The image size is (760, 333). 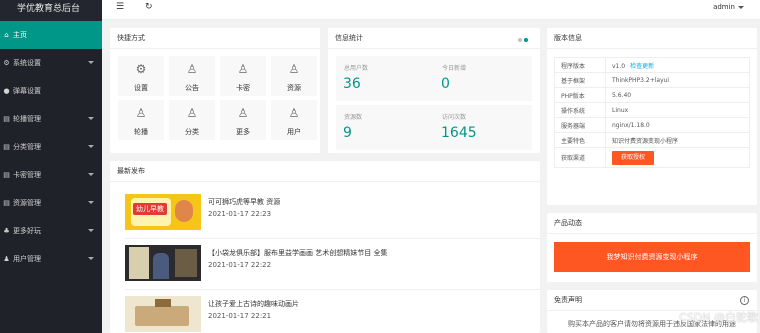 I want to click on sidebar-item-label: 更多好玩, so click(x=27, y=231).